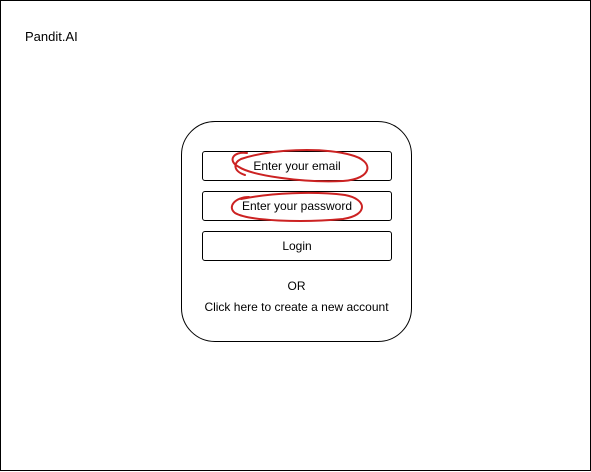  What do you see at coordinates (297, 206) in the screenshot?
I see `password-field` at bounding box center [297, 206].